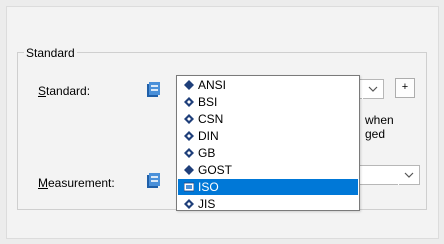  I want to click on measurement-combo-arrow, so click(408, 176).